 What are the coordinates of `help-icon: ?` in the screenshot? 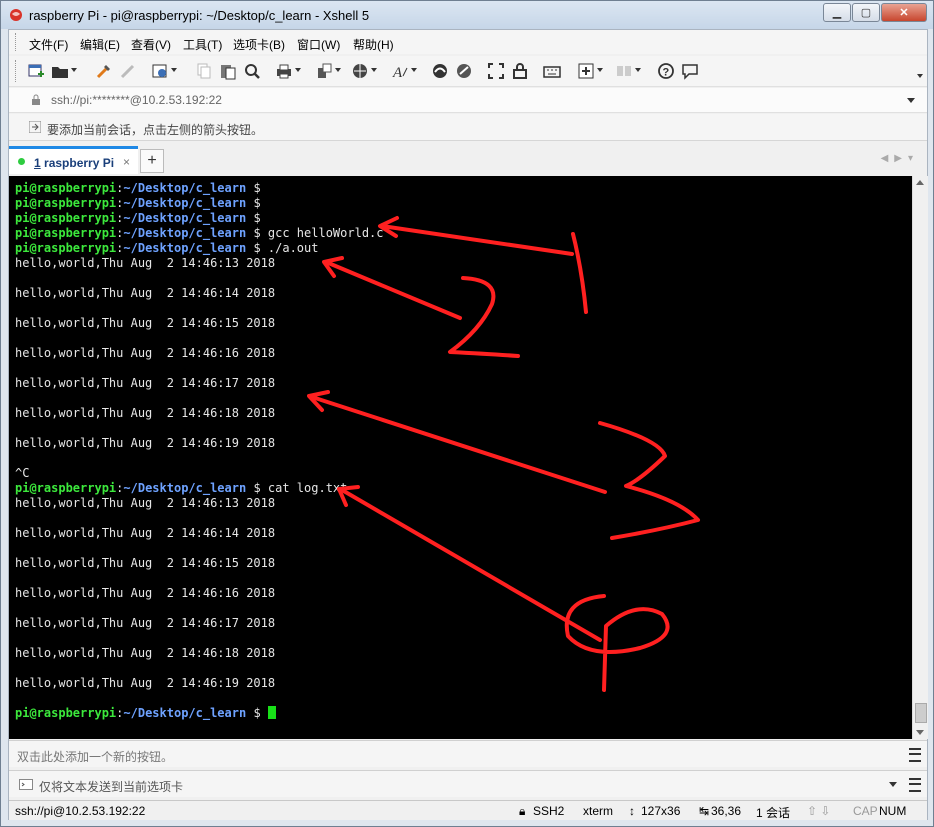 It's located at (666, 71).